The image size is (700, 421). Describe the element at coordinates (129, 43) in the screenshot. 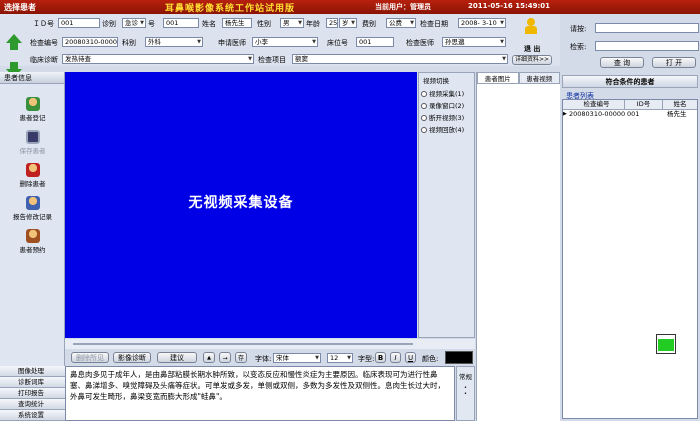

I see `dept-label: 科别` at that location.